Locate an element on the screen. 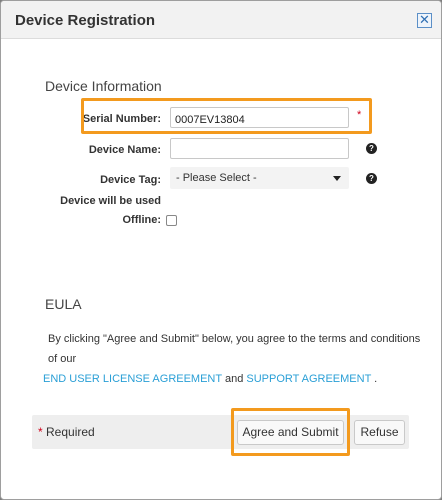 The image size is (442, 500). offline-checkbox is located at coordinates (171, 220).